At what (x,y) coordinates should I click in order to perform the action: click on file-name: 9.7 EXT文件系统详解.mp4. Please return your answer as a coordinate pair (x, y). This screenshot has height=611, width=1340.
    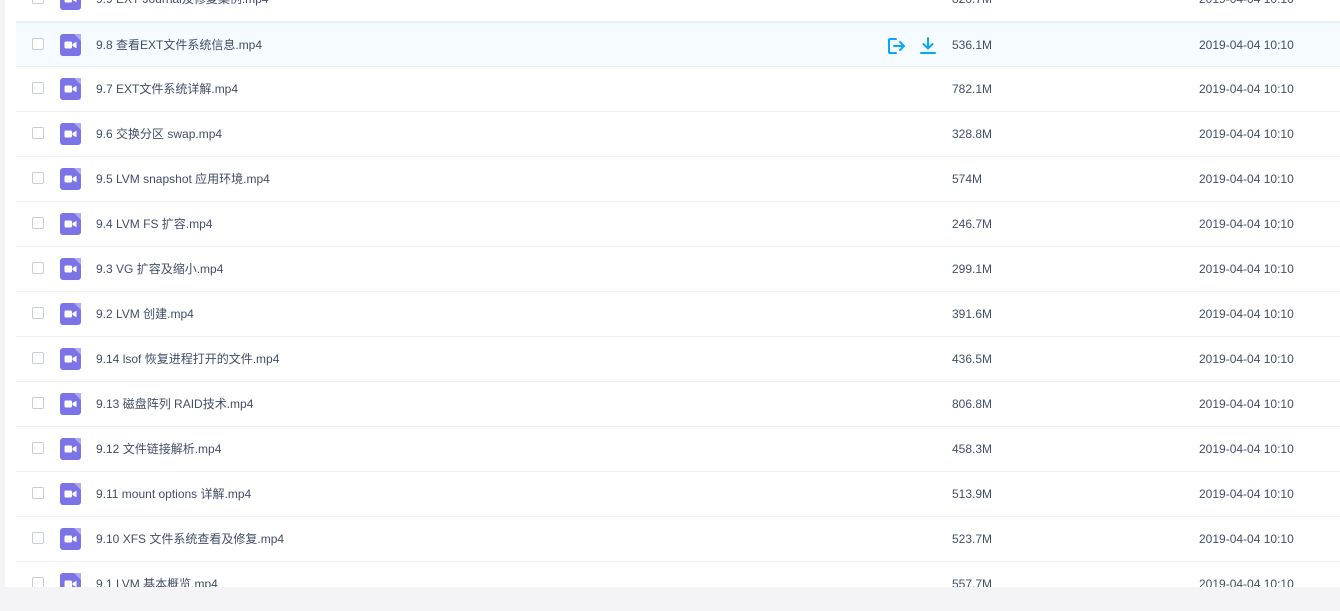
    Looking at the image, I should click on (167, 89).